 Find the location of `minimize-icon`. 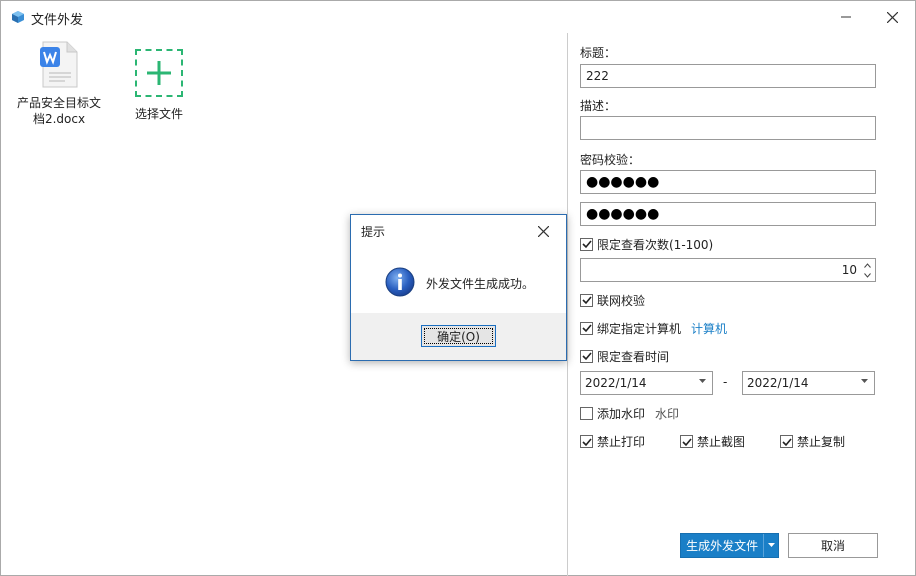

minimize-icon is located at coordinates (846, 17).